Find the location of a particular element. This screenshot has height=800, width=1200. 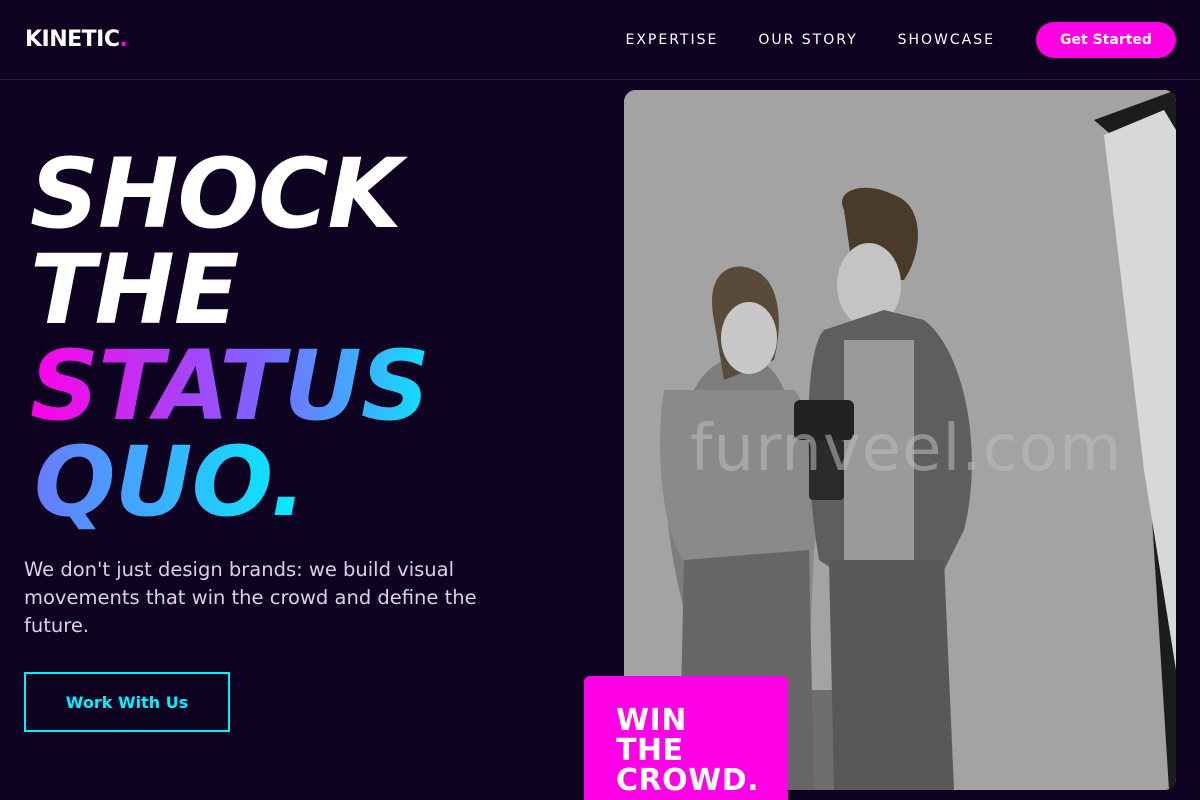

badge-line-3: CROWD. is located at coordinates (688, 780).